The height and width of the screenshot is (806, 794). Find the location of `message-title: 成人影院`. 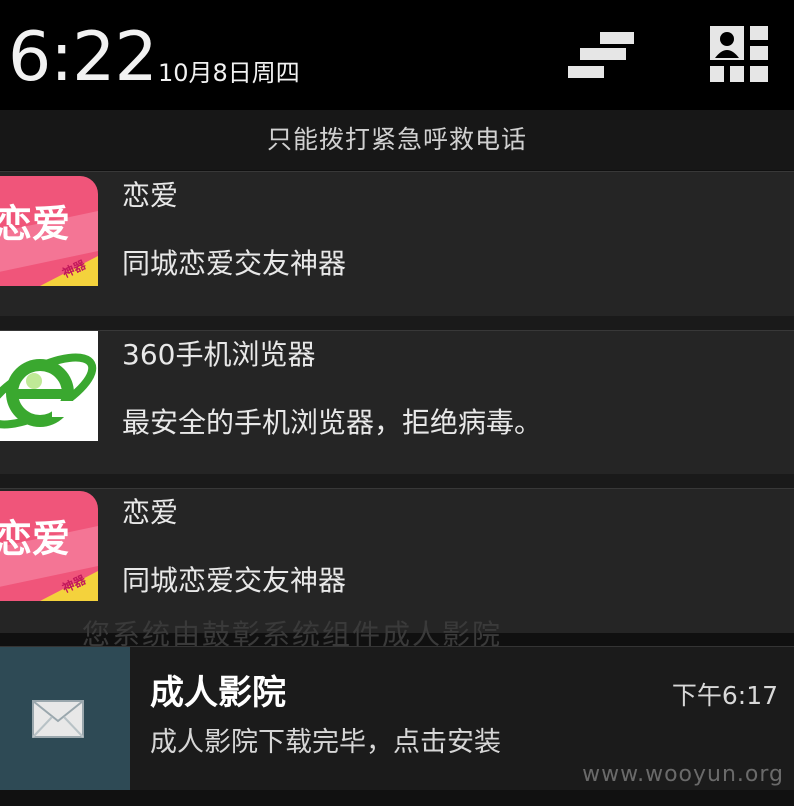

message-title: 成人影院 is located at coordinates (218, 693).